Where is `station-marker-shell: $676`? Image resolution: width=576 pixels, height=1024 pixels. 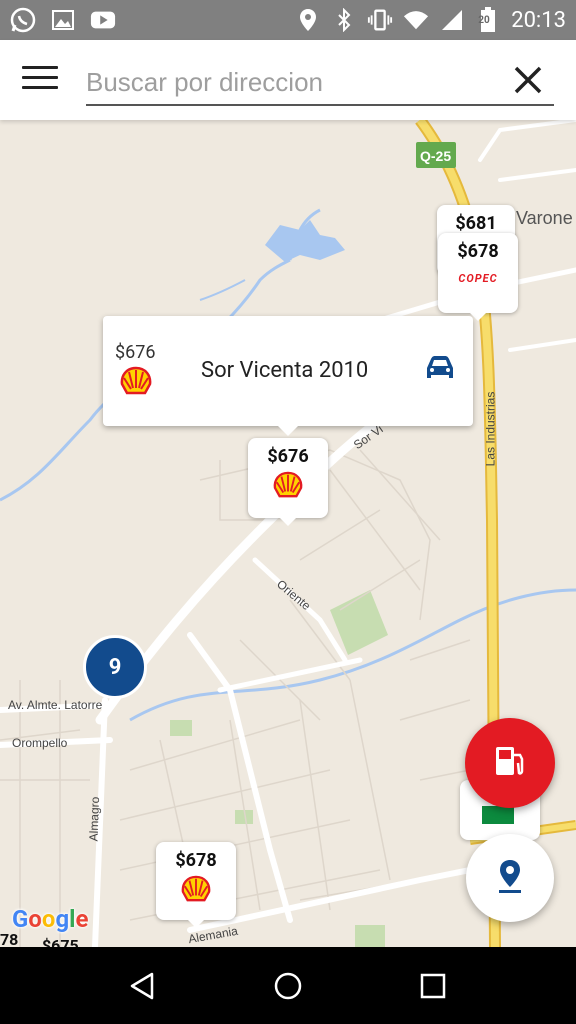
station-marker-shell: $676 is located at coordinates (288, 482).